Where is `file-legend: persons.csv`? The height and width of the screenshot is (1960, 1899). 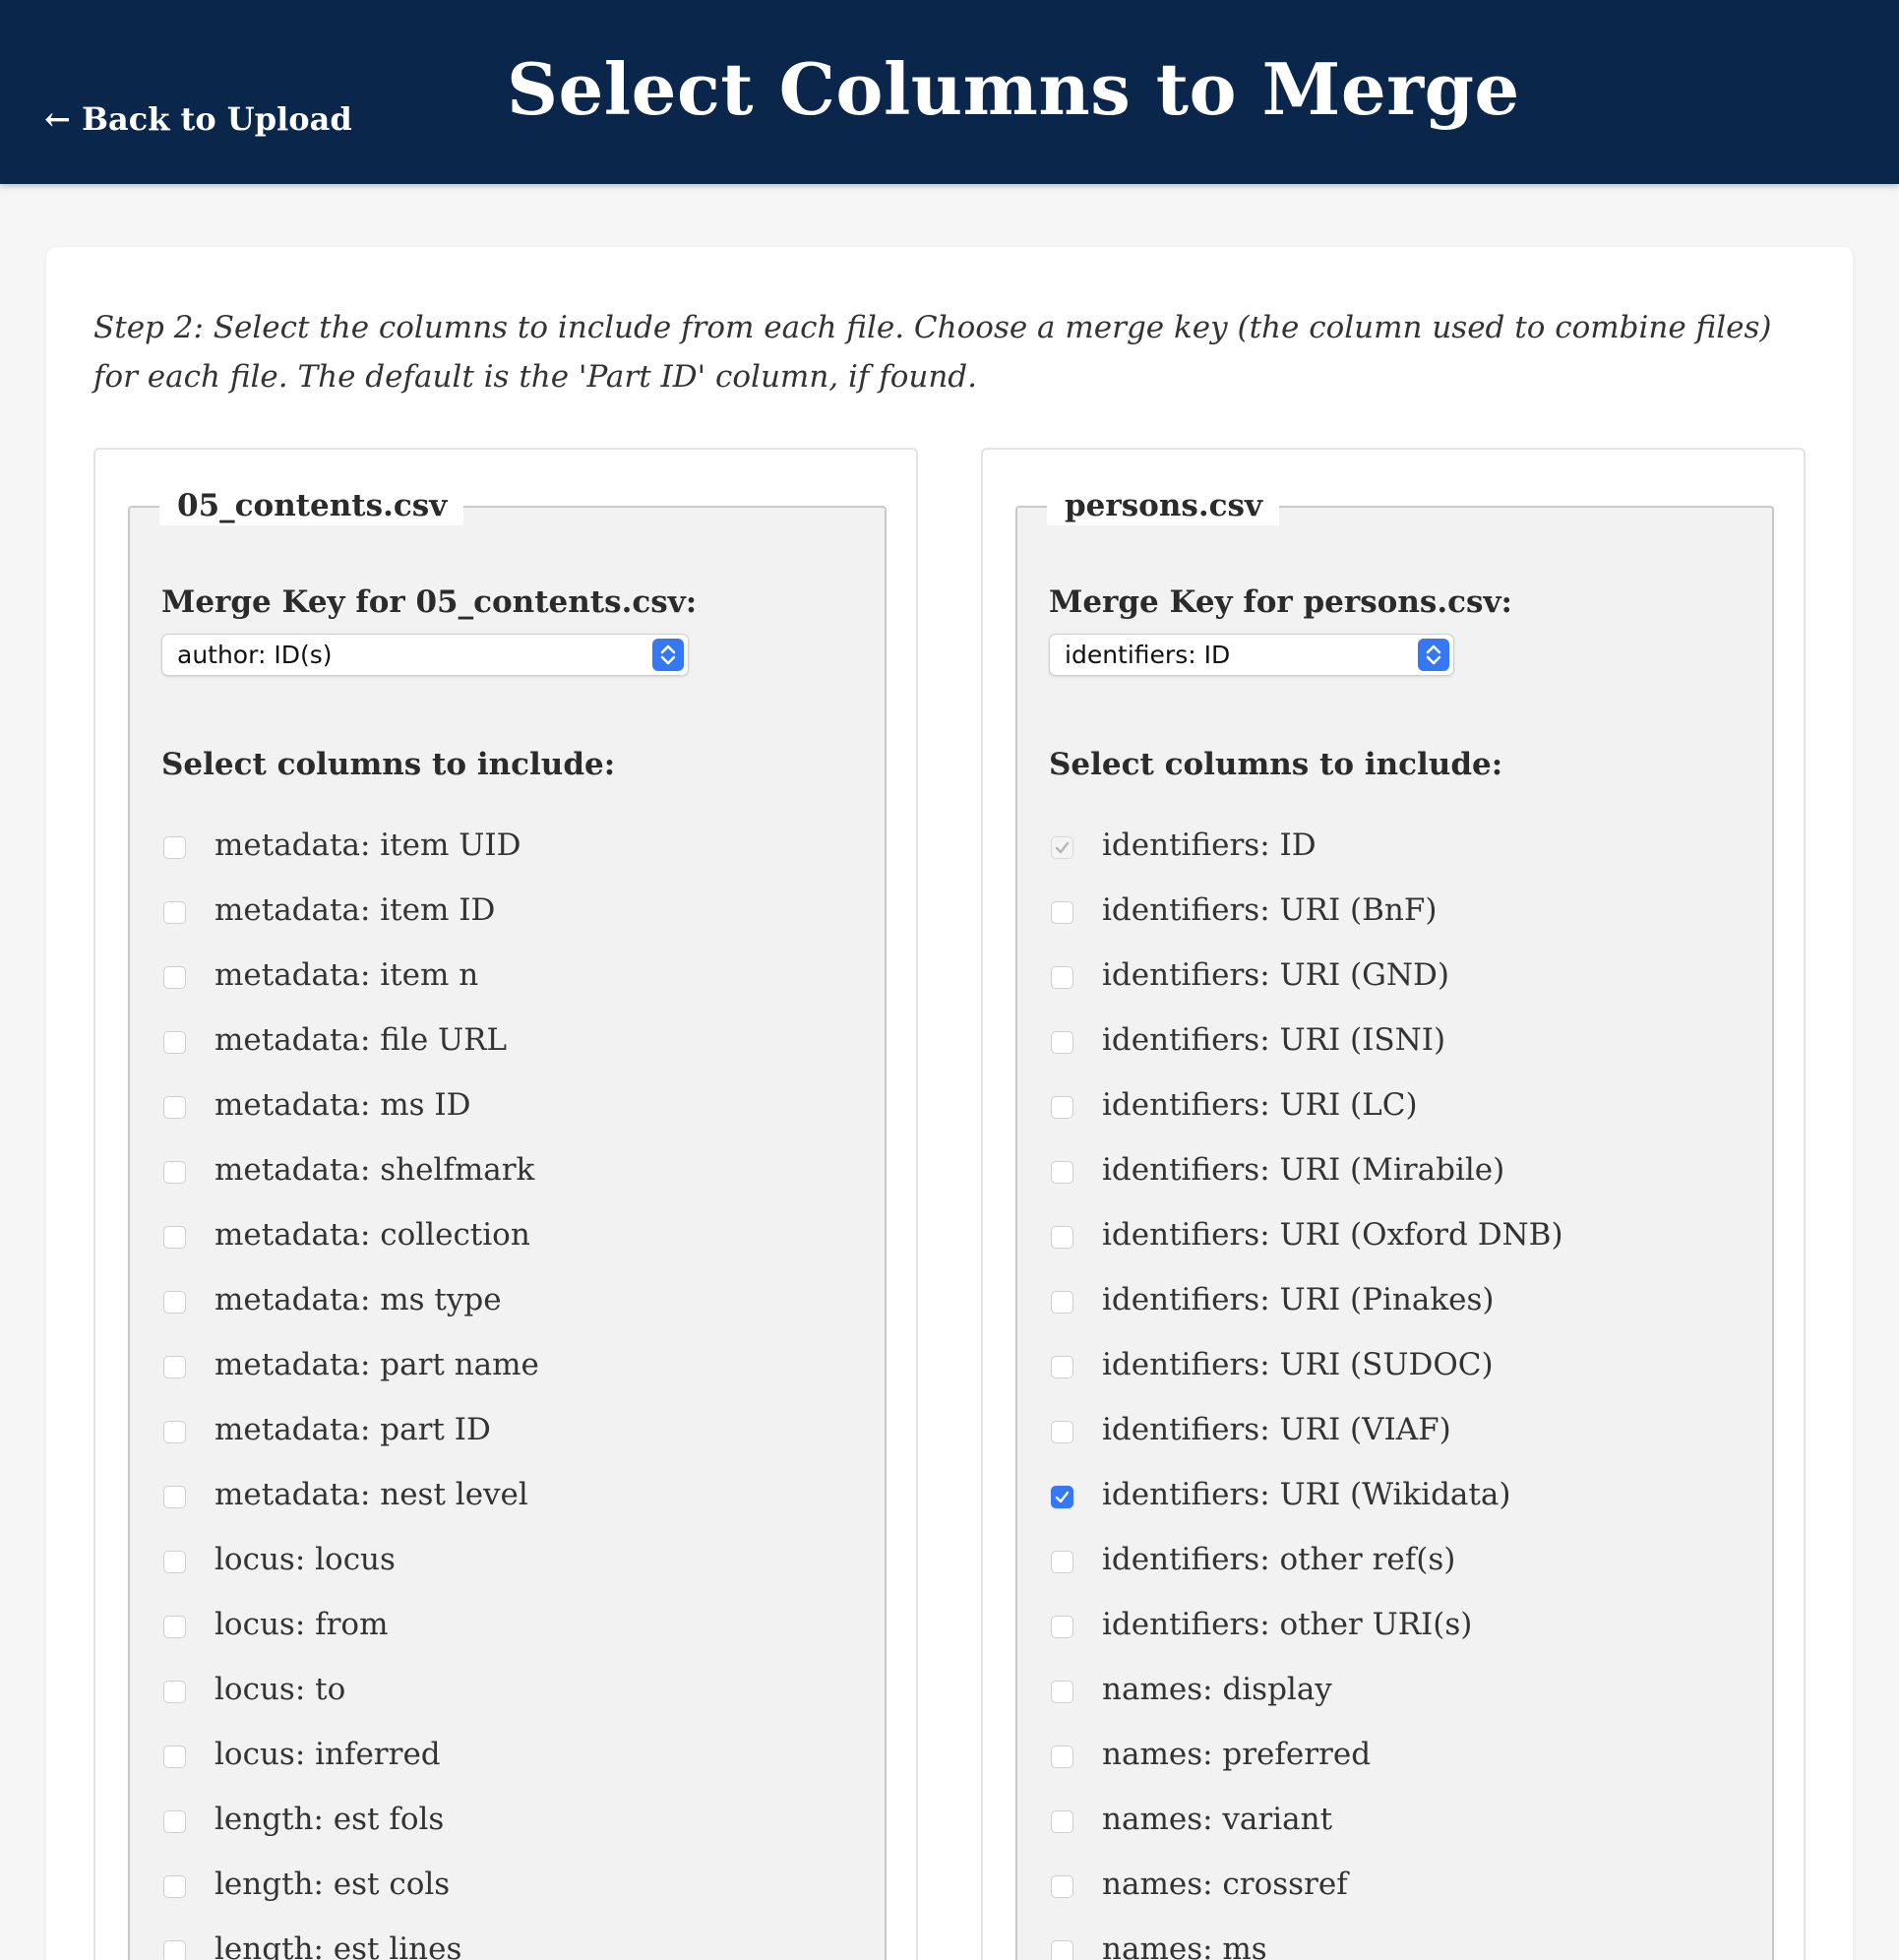 file-legend: persons.csv is located at coordinates (1163, 505).